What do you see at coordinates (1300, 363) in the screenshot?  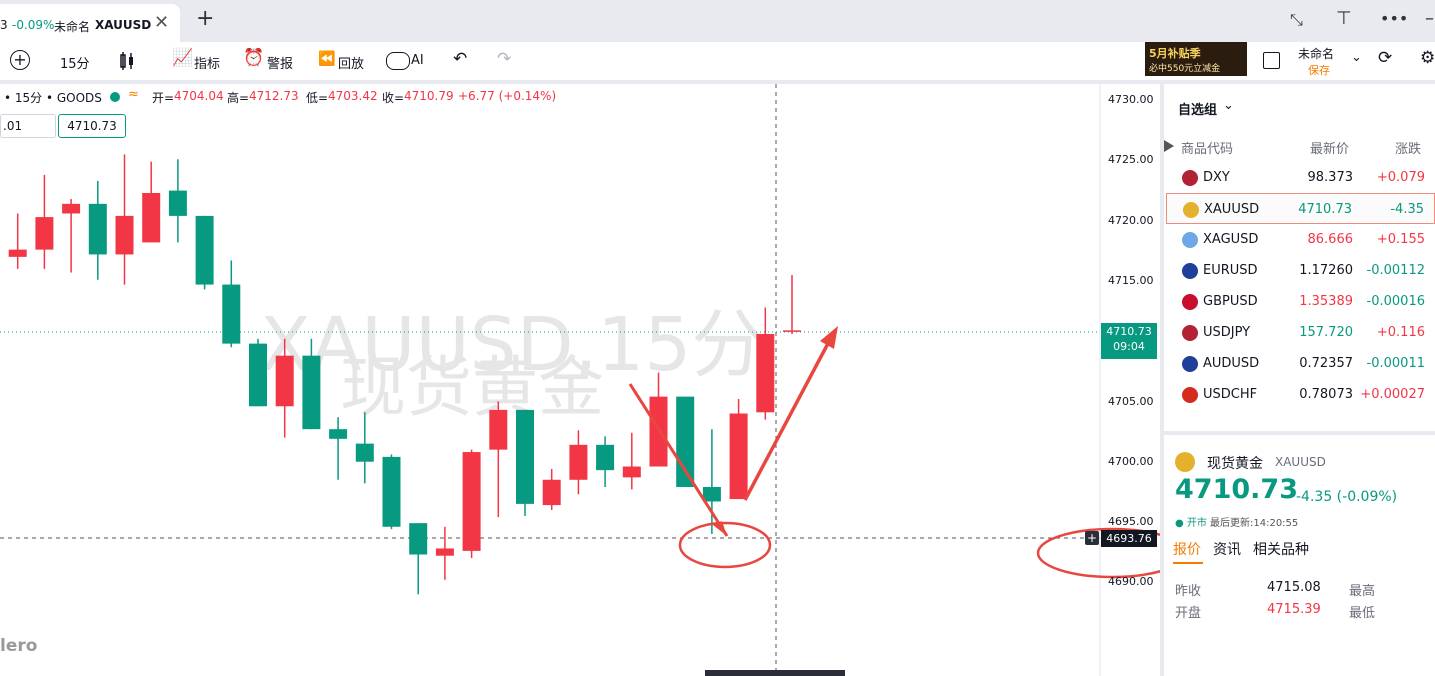 I see `watchlist-row-audusd: AUDUSD 0.72357 -0.00011` at bounding box center [1300, 363].